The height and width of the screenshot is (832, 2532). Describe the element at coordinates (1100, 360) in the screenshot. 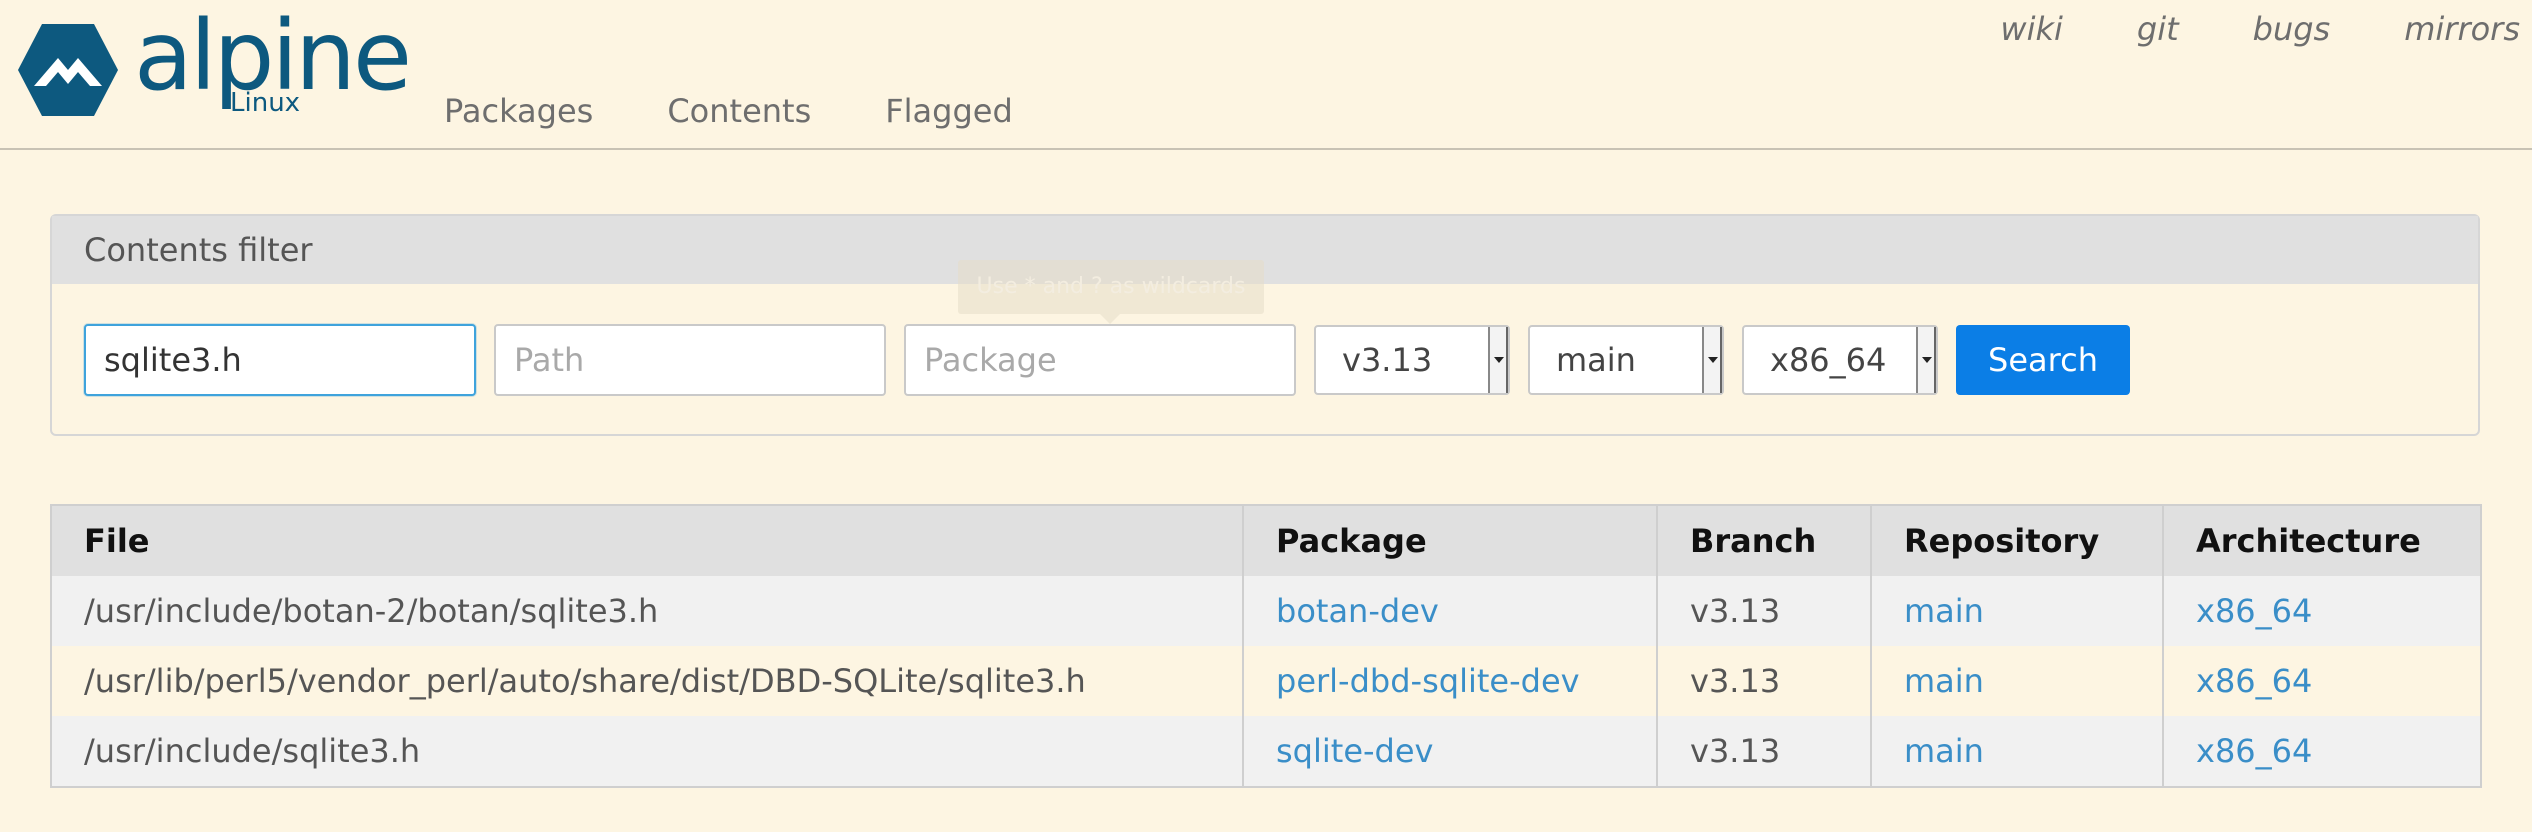

I see `package-input: Package` at that location.